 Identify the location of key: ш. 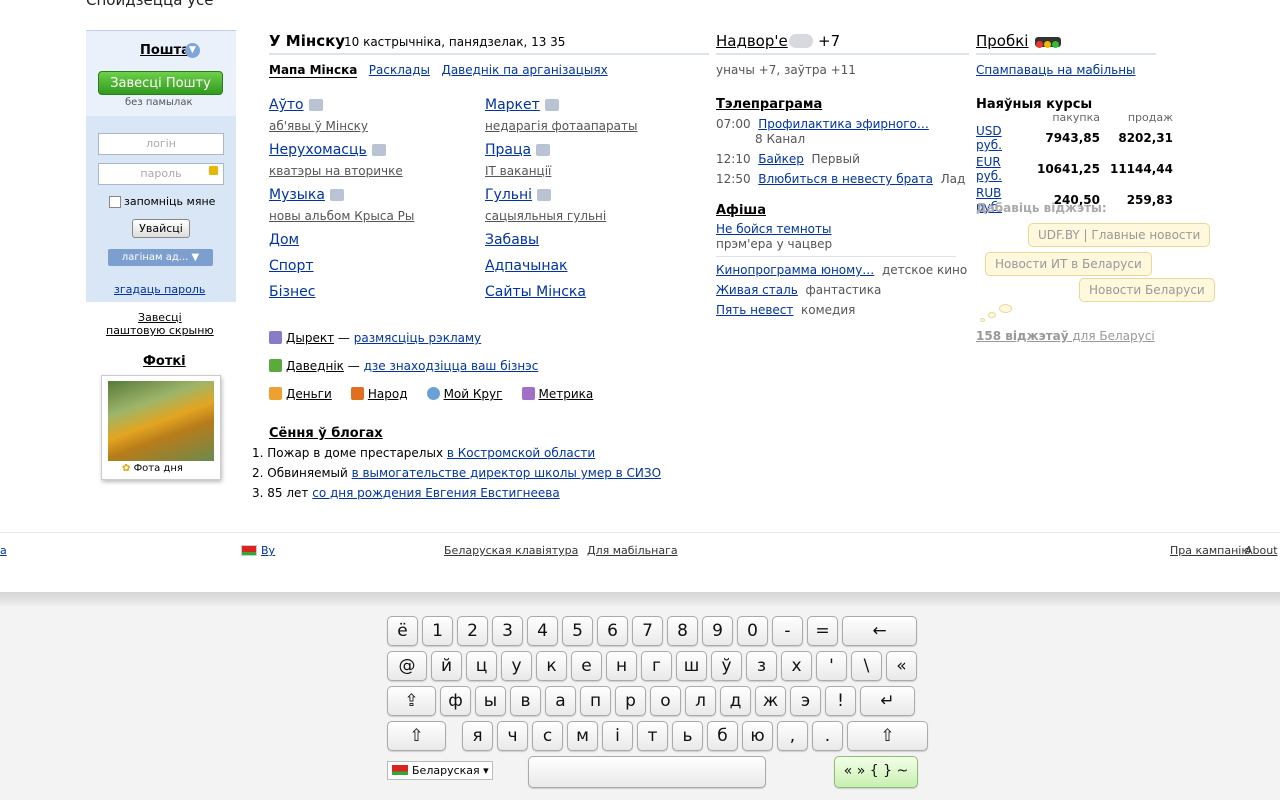
(691, 666).